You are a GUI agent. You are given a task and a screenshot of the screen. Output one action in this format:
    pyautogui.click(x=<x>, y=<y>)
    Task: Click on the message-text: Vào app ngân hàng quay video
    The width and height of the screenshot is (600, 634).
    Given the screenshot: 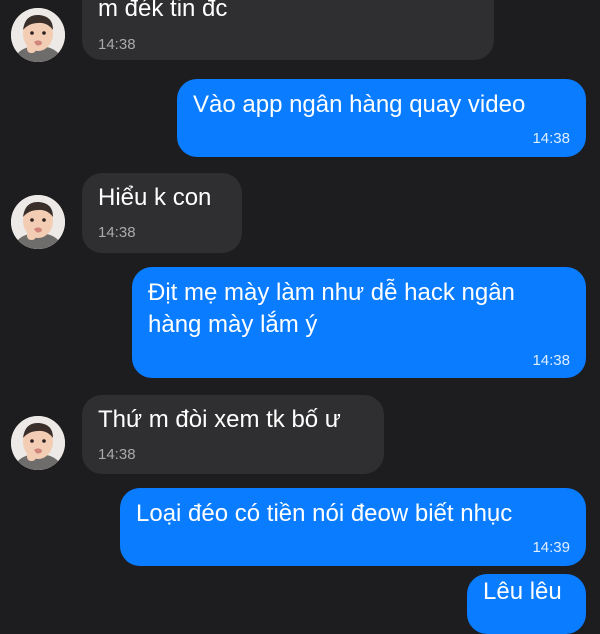 What is the action you would take?
    pyautogui.click(x=359, y=104)
    